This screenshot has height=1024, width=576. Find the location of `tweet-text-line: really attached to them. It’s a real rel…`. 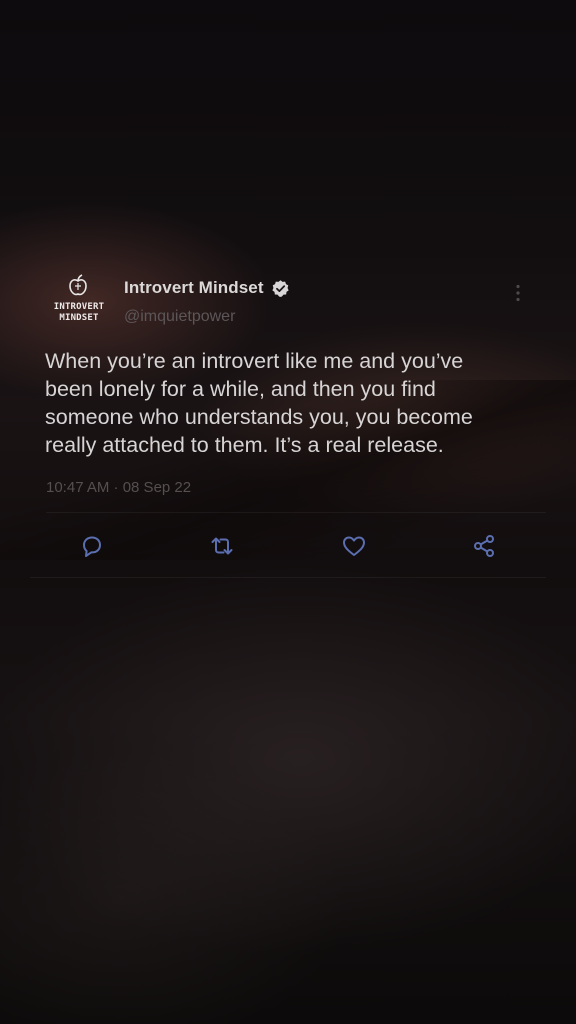

tweet-text-line: really attached to them. It’s a real rel… is located at coordinates (244, 445).